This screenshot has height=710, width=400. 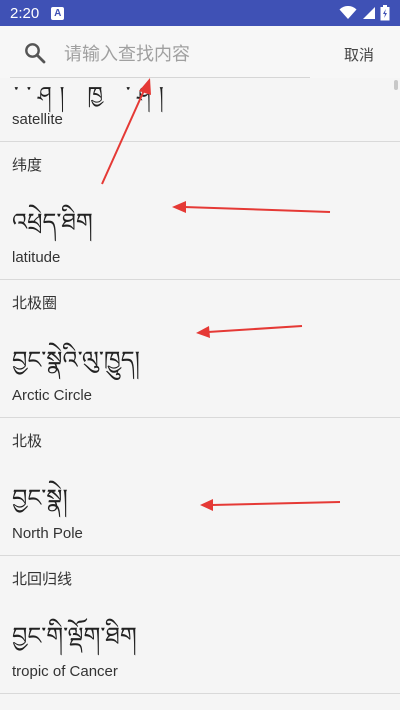 What do you see at coordinates (35, 53) in the screenshot?
I see `search-icon` at bounding box center [35, 53].